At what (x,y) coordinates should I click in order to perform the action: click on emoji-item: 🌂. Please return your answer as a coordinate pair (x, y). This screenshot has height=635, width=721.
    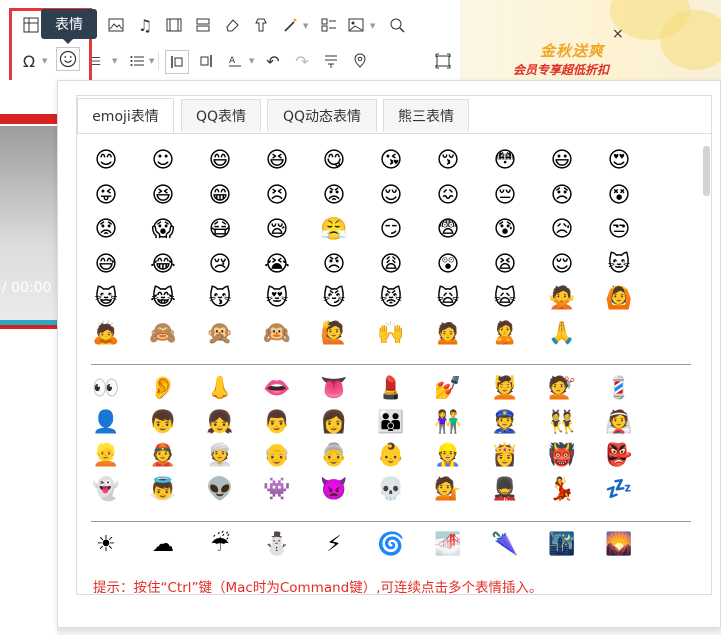
    Looking at the image, I should click on (505, 545).